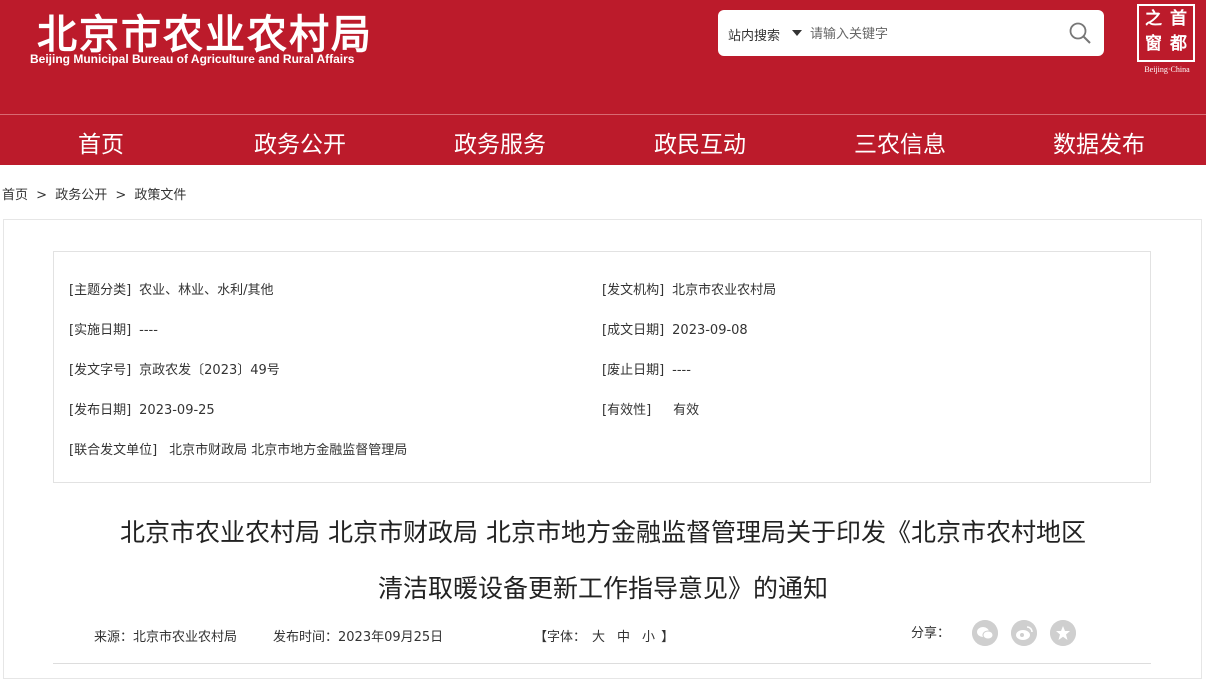 This screenshot has height=679, width=1206. What do you see at coordinates (177, 410) in the screenshot?
I see `meta-value: 2023-09-25` at bounding box center [177, 410].